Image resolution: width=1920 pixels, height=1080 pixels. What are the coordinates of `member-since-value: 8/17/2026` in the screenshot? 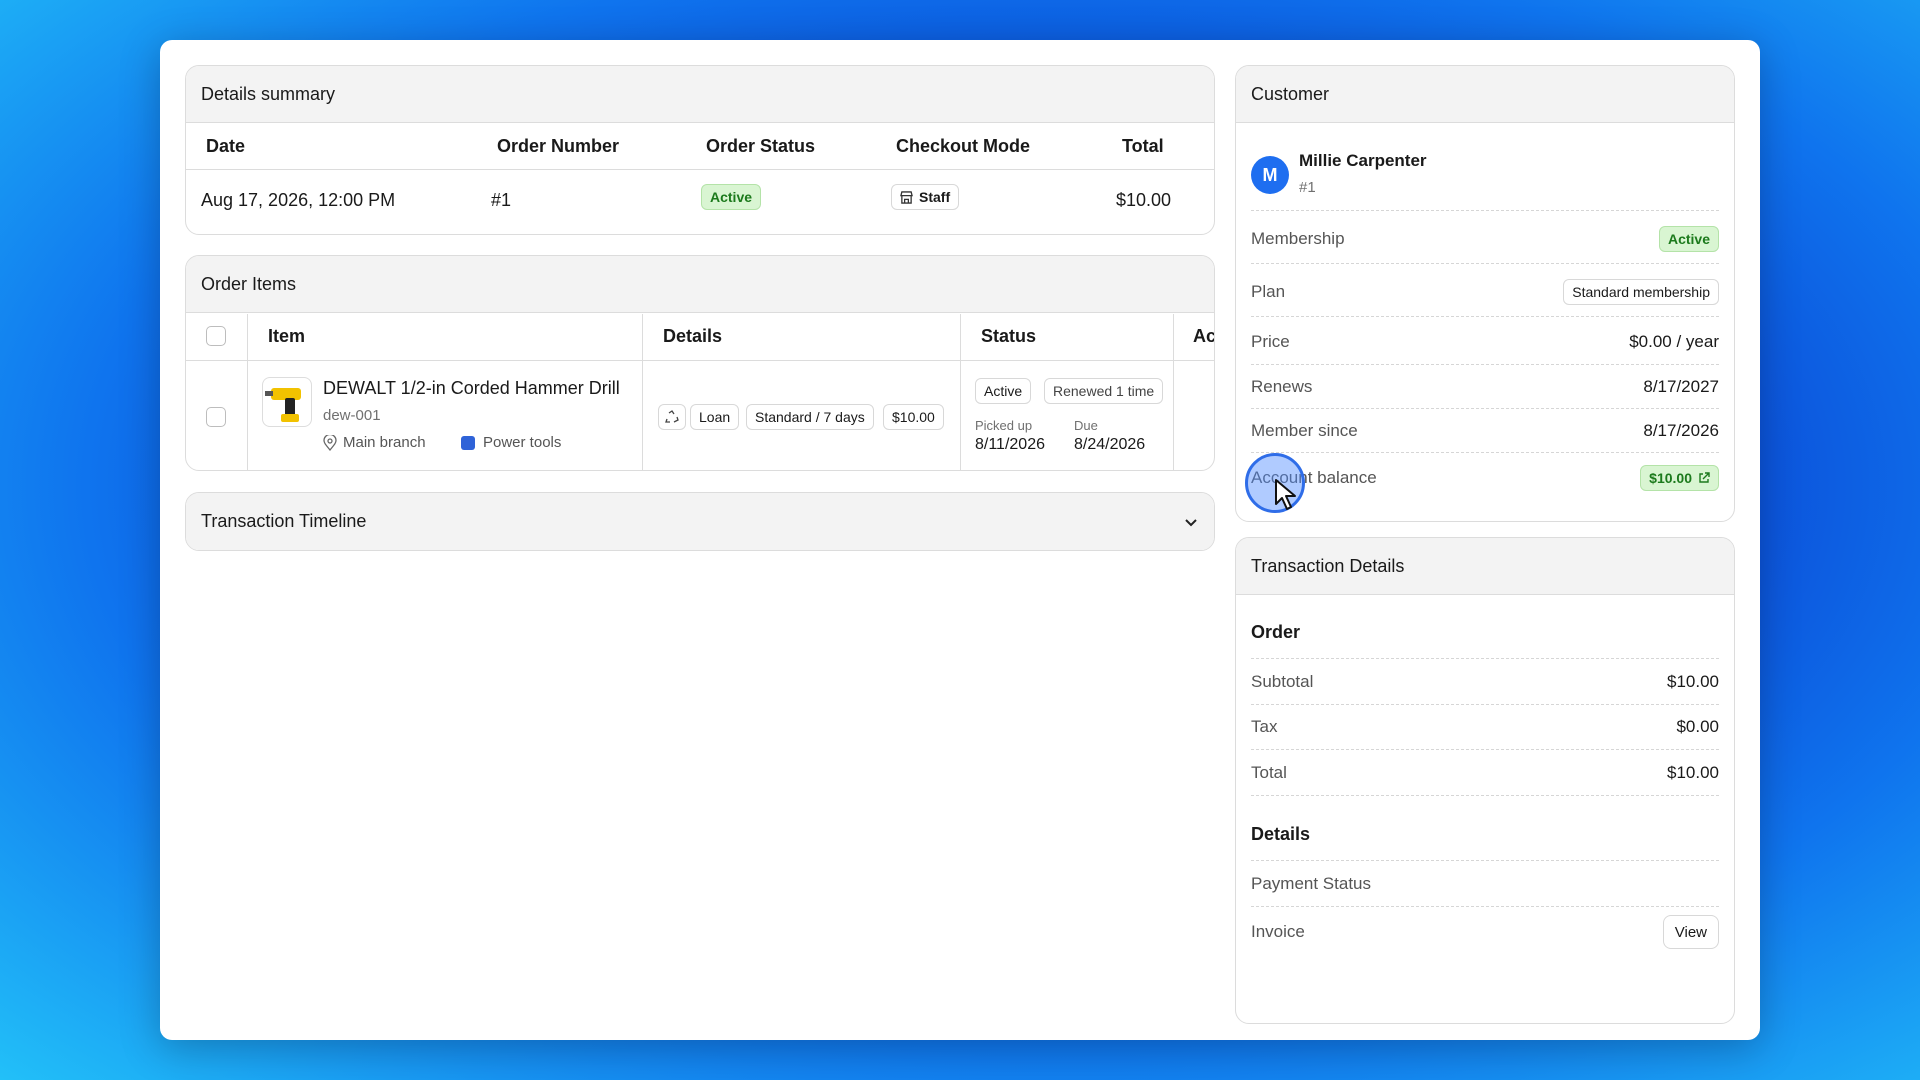 It's located at (1681, 430).